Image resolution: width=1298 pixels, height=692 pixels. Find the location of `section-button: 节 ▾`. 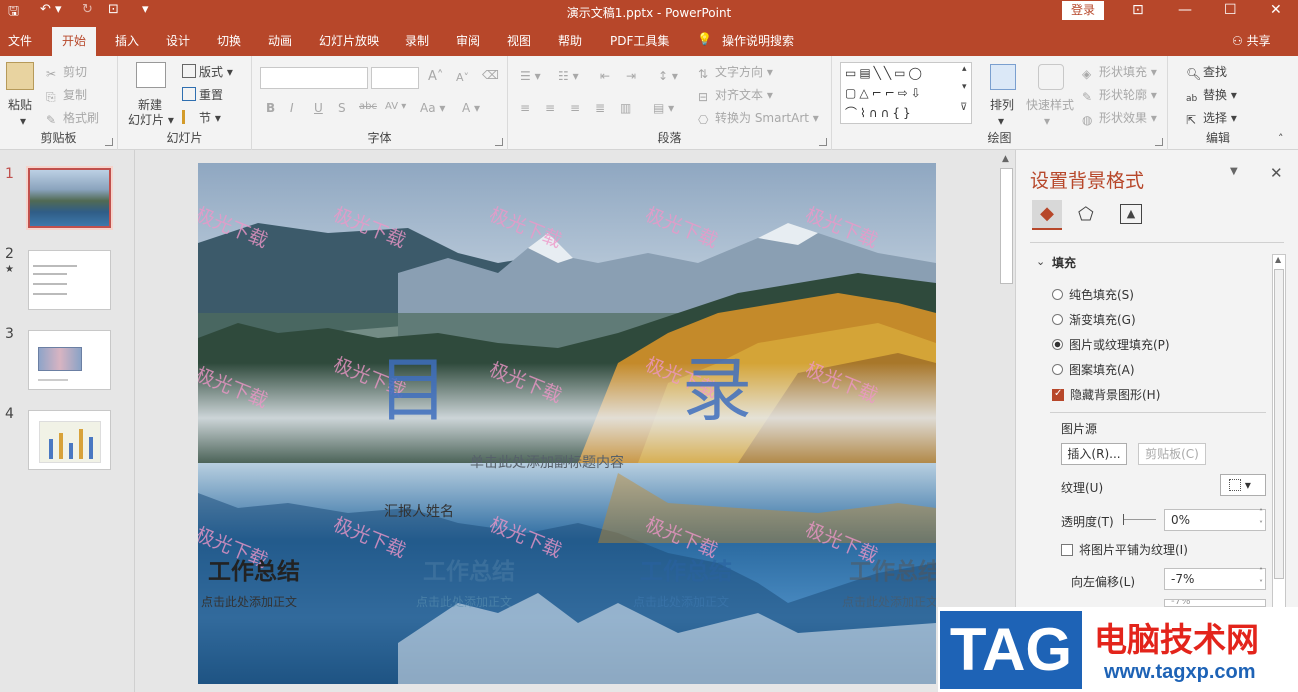

section-button: 节 ▾ is located at coordinates (201, 117).